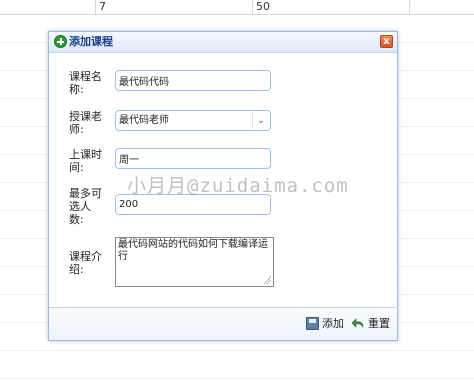  Describe the element at coordinates (144, 120) in the screenshot. I see `teacher-selected-value: 最代码老师` at that location.